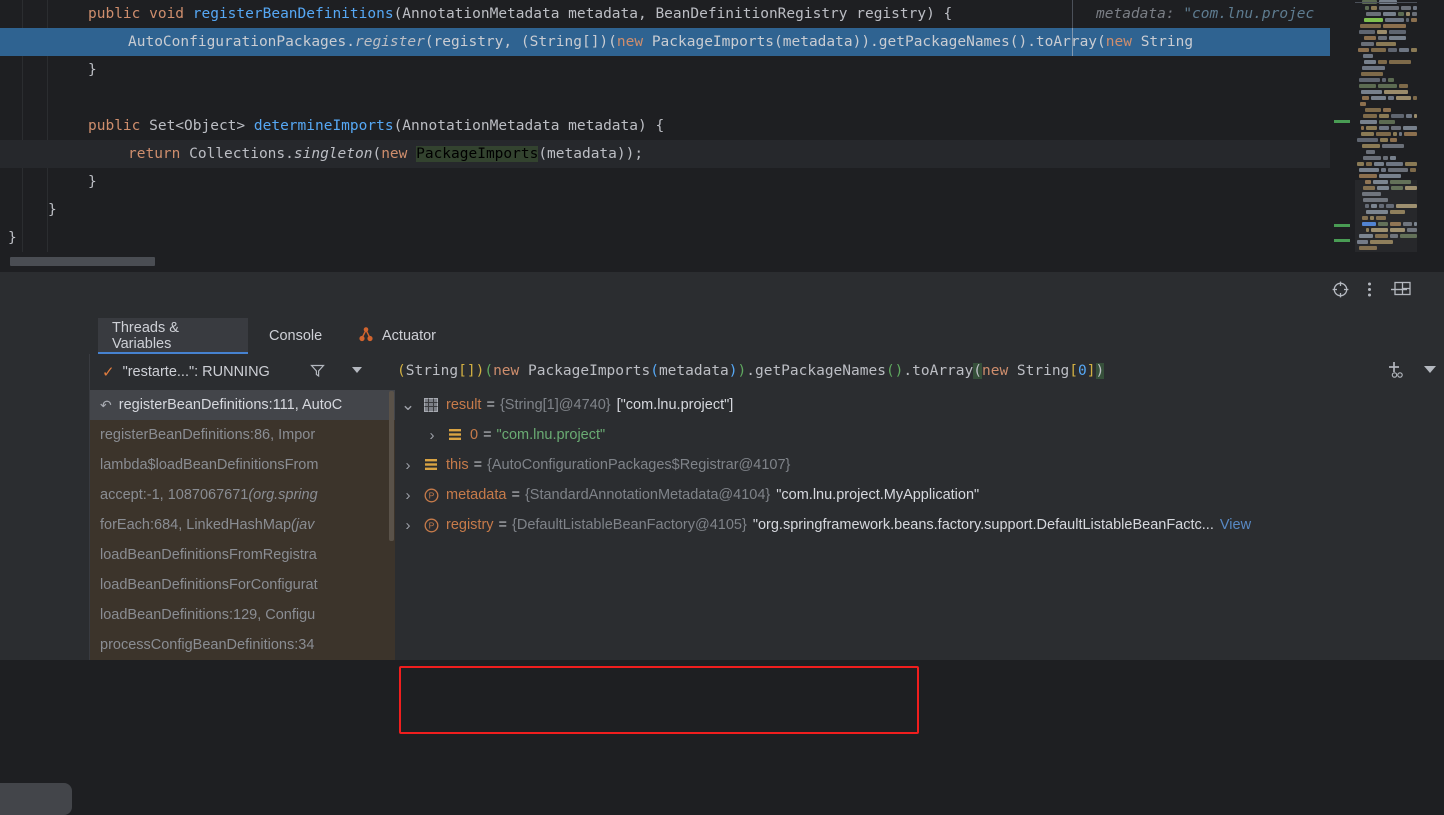 The height and width of the screenshot is (815, 1444). I want to click on code-token: AutoConfigurationPackages., so click(241, 42).